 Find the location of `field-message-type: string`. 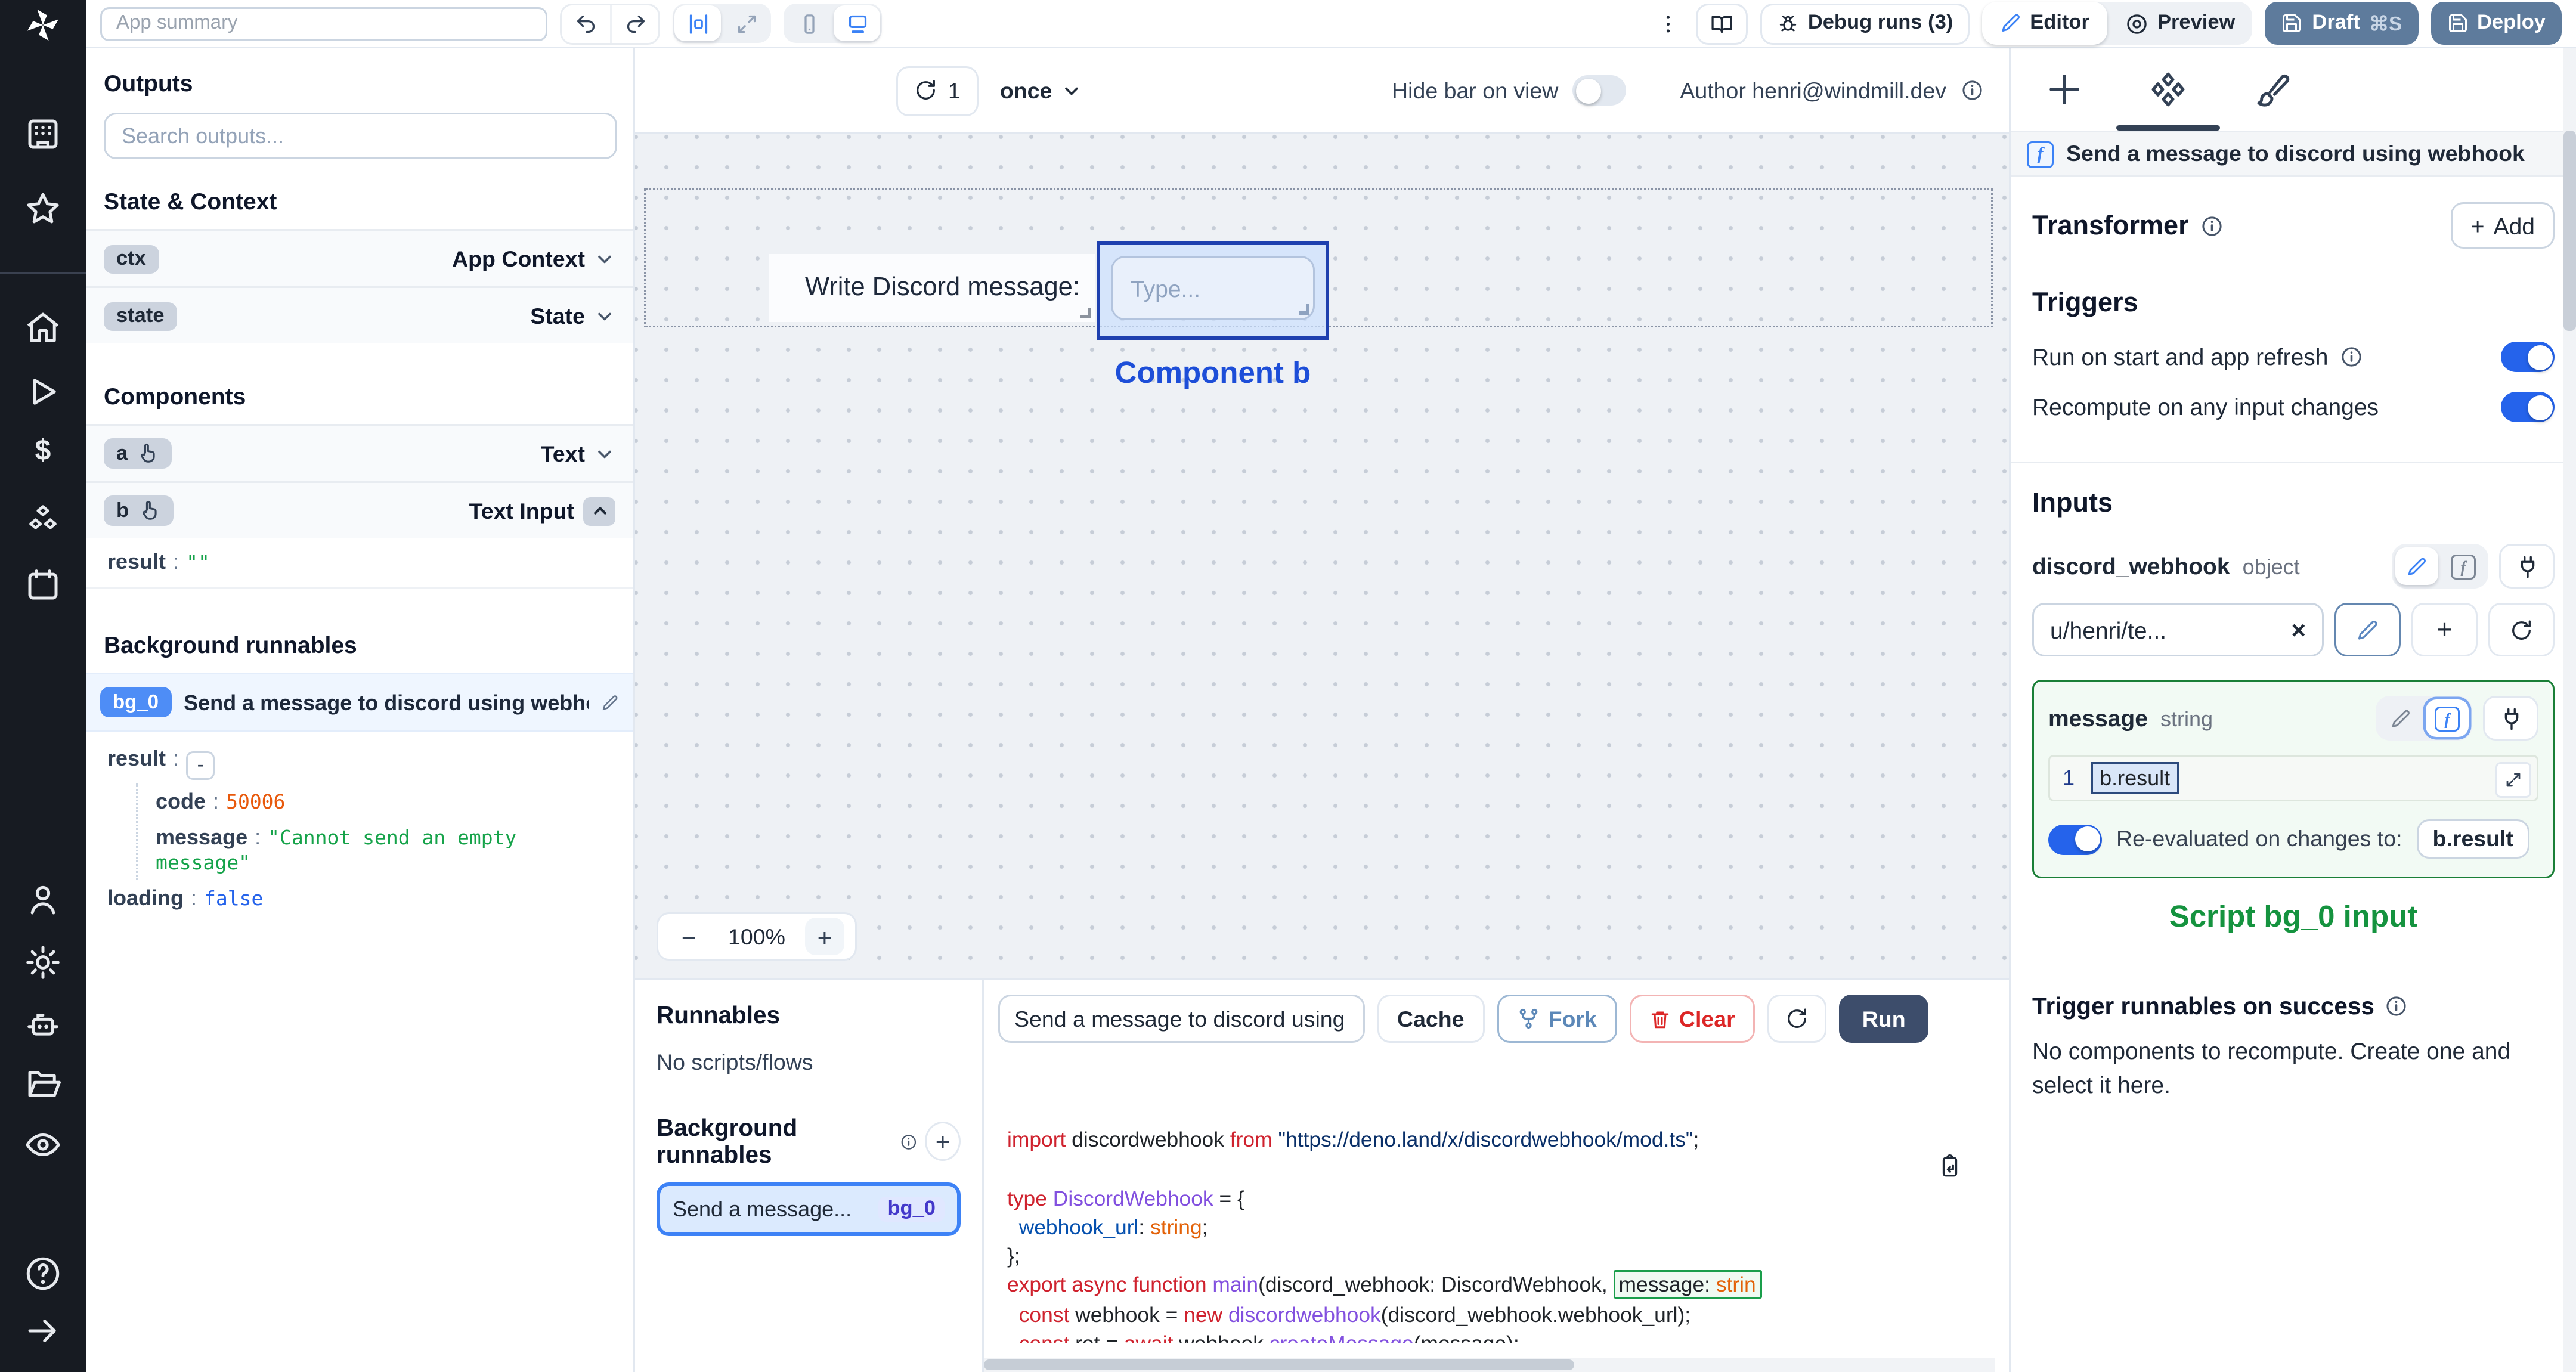

field-message-type: string is located at coordinates (2186, 718).